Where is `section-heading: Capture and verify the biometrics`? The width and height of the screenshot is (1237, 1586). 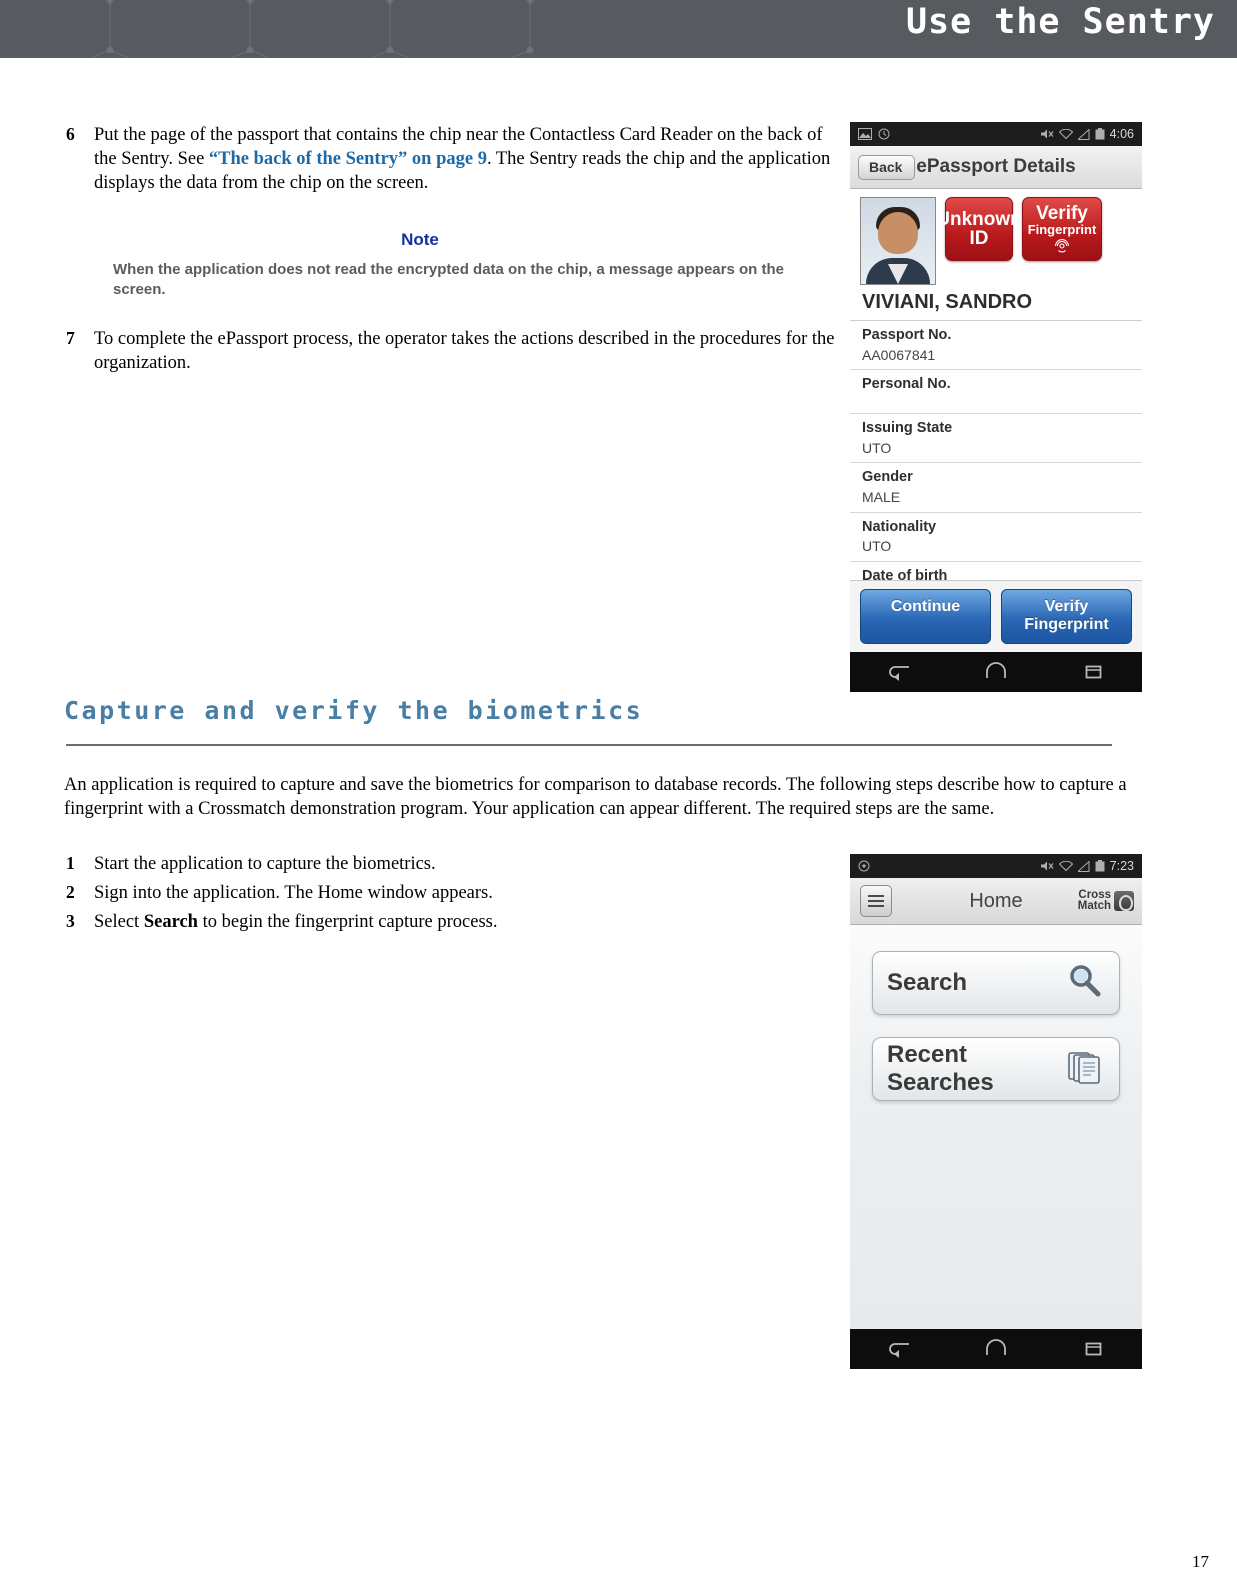
section-heading: Capture and verify the biometrics is located at coordinates (354, 710).